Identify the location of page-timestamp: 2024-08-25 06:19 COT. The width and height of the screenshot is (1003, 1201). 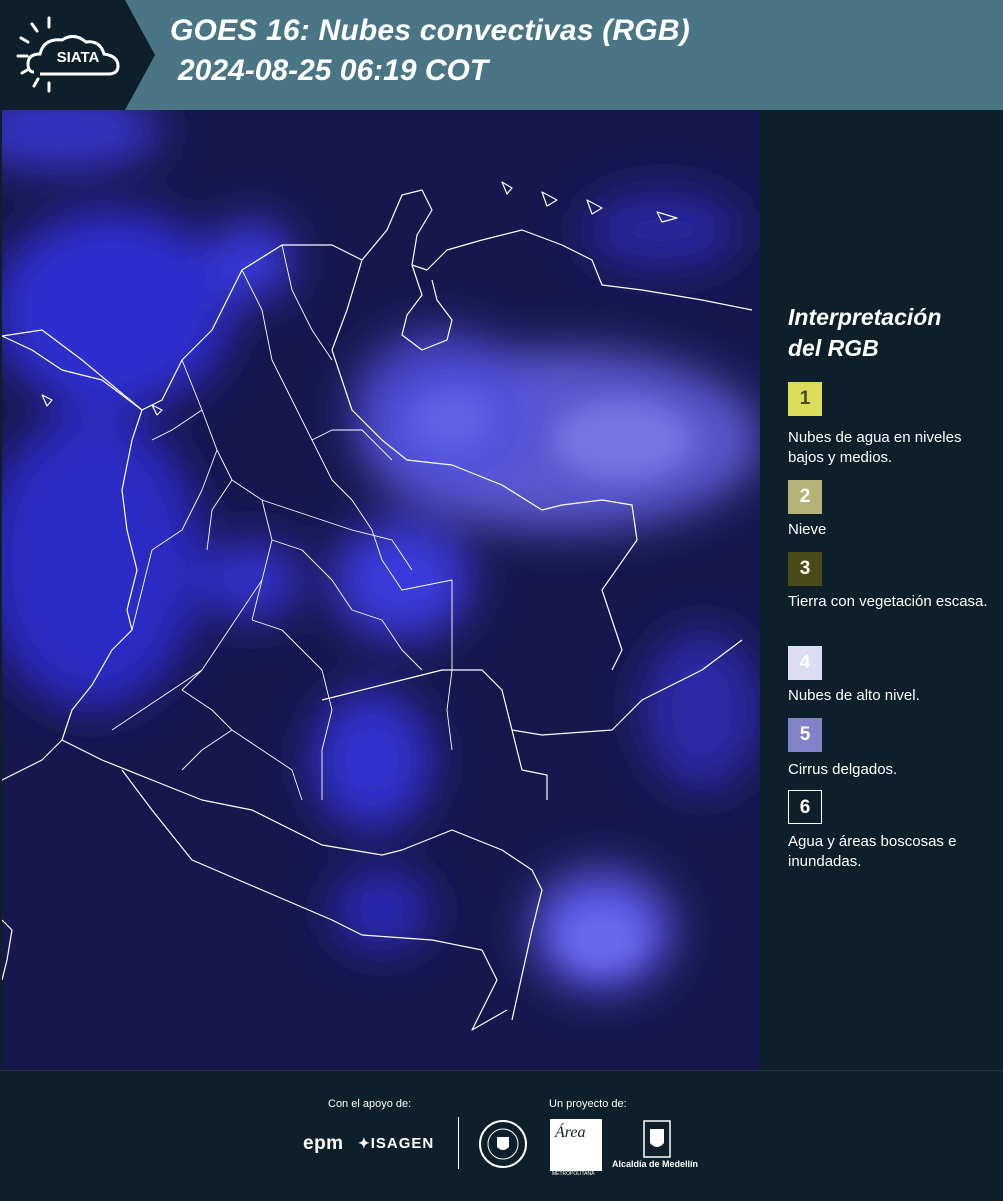
(333, 70).